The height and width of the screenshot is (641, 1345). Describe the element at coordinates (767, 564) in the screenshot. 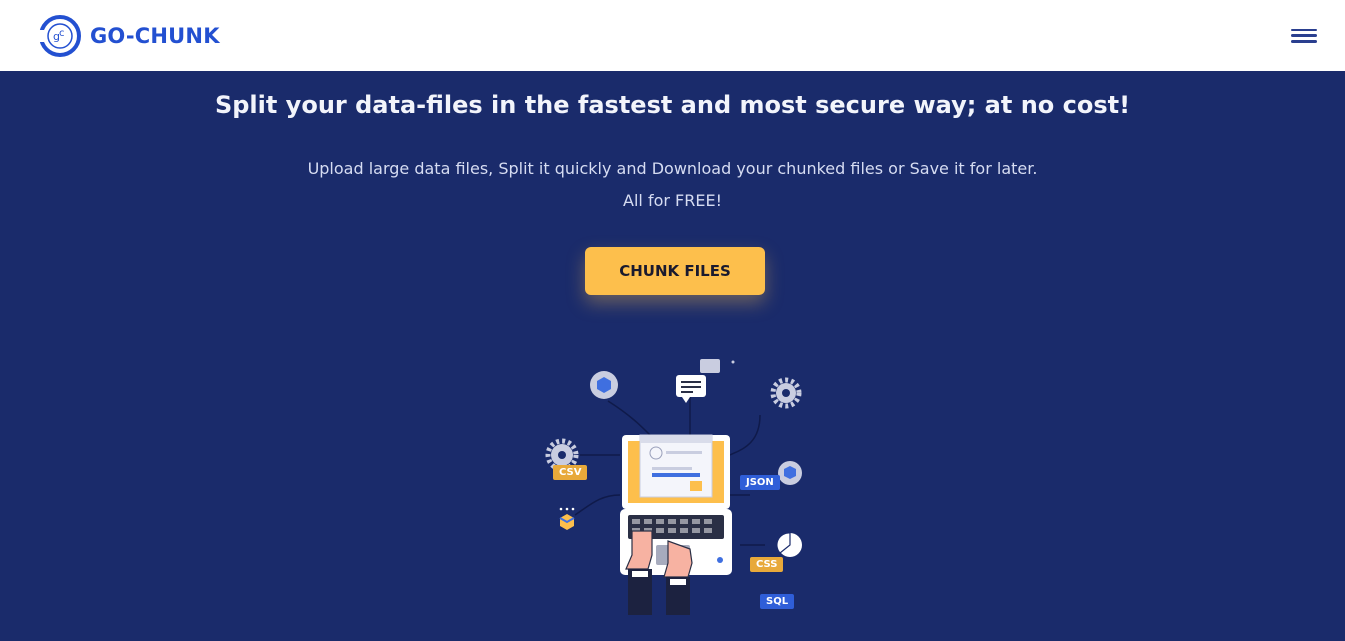

I see `tag-css: CSS` at that location.